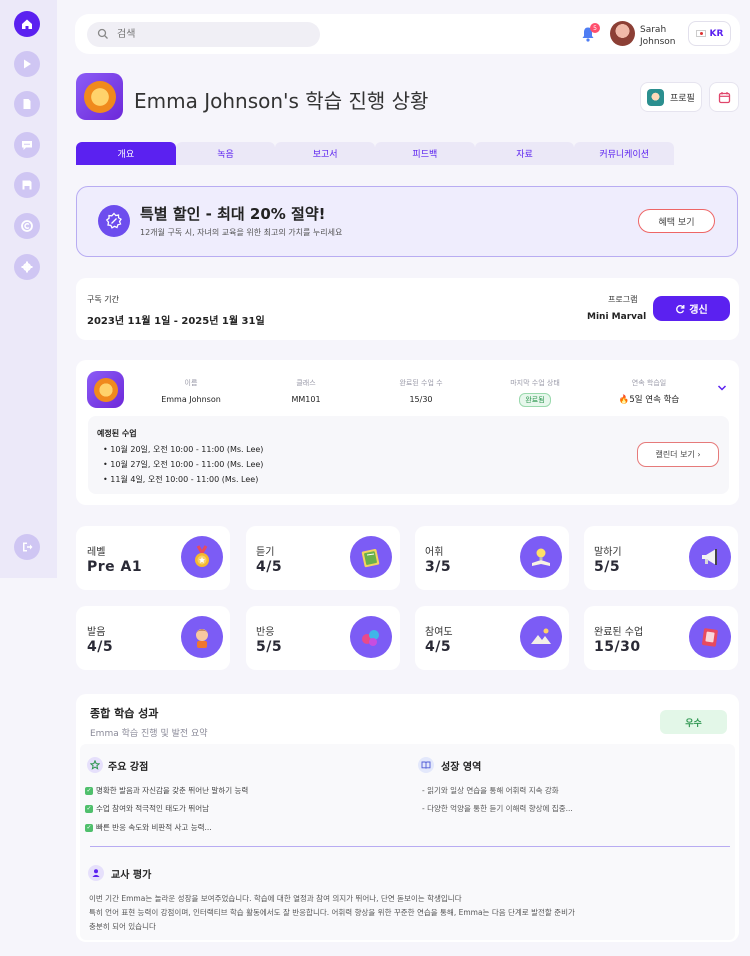  I want to click on stat-card-pronunciation: 발음 4/5, so click(153, 638).